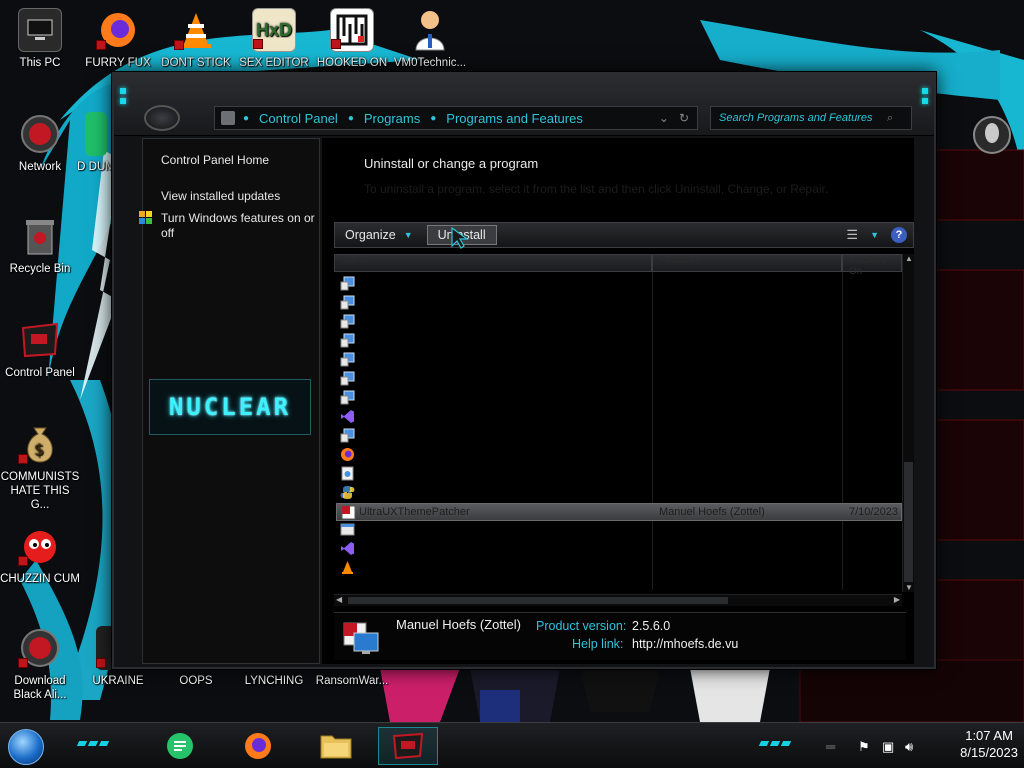  Describe the element at coordinates (347, 492) in the screenshot. I see `python-icon` at that location.